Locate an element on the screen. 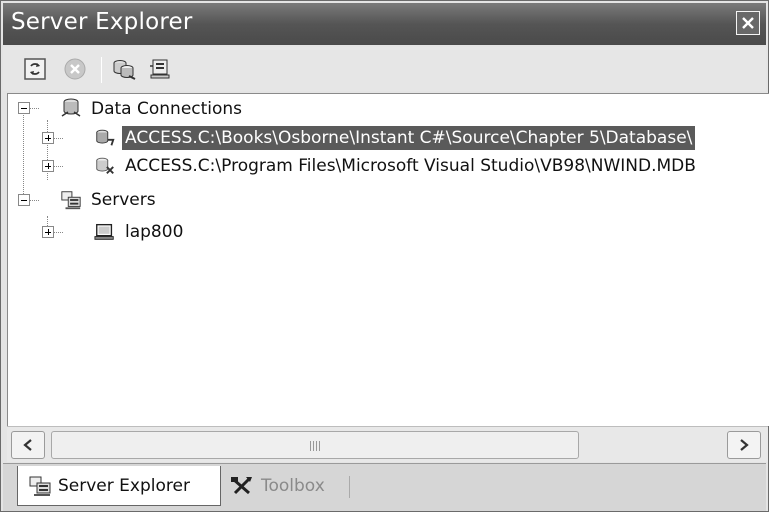  tab-label: Server Explorer is located at coordinates (124, 485).